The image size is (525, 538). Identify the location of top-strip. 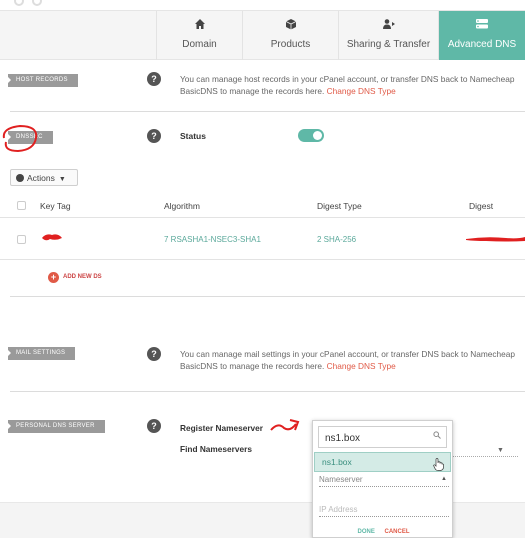
(262, 4).